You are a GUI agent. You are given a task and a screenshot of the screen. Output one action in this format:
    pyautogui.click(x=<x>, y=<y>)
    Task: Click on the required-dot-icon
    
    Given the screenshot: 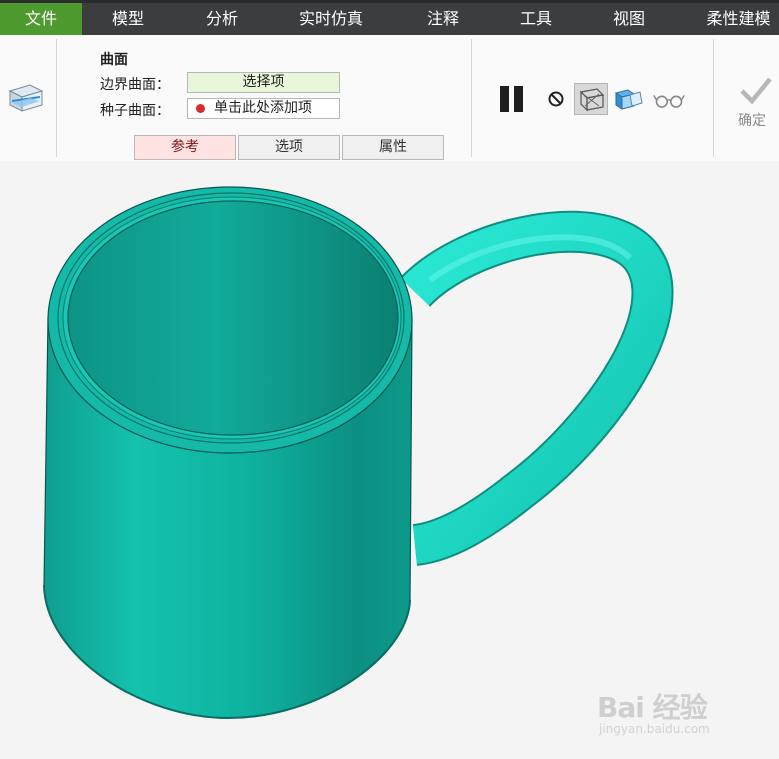 What is the action you would take?
    pyautogui.click(x=200, y=108)
    